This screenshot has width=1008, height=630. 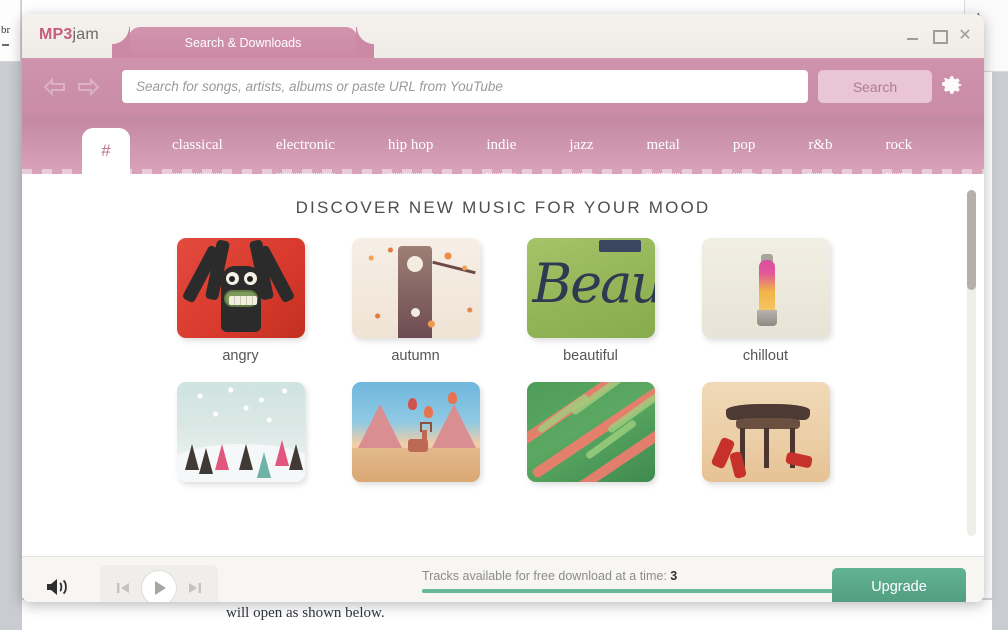 I want to click on genre-tab-label: pop, so click(x=744, y=145).